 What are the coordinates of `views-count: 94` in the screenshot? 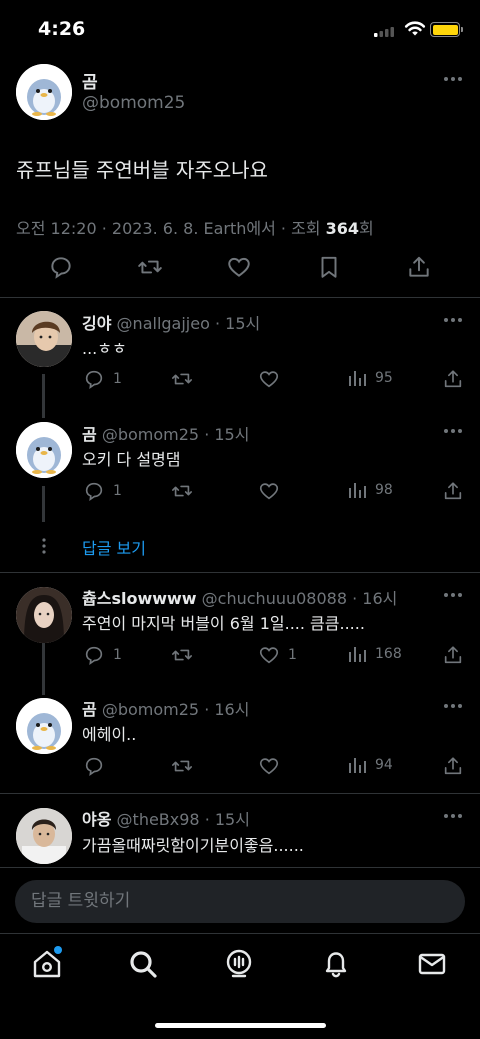 It's located at (384, 765).